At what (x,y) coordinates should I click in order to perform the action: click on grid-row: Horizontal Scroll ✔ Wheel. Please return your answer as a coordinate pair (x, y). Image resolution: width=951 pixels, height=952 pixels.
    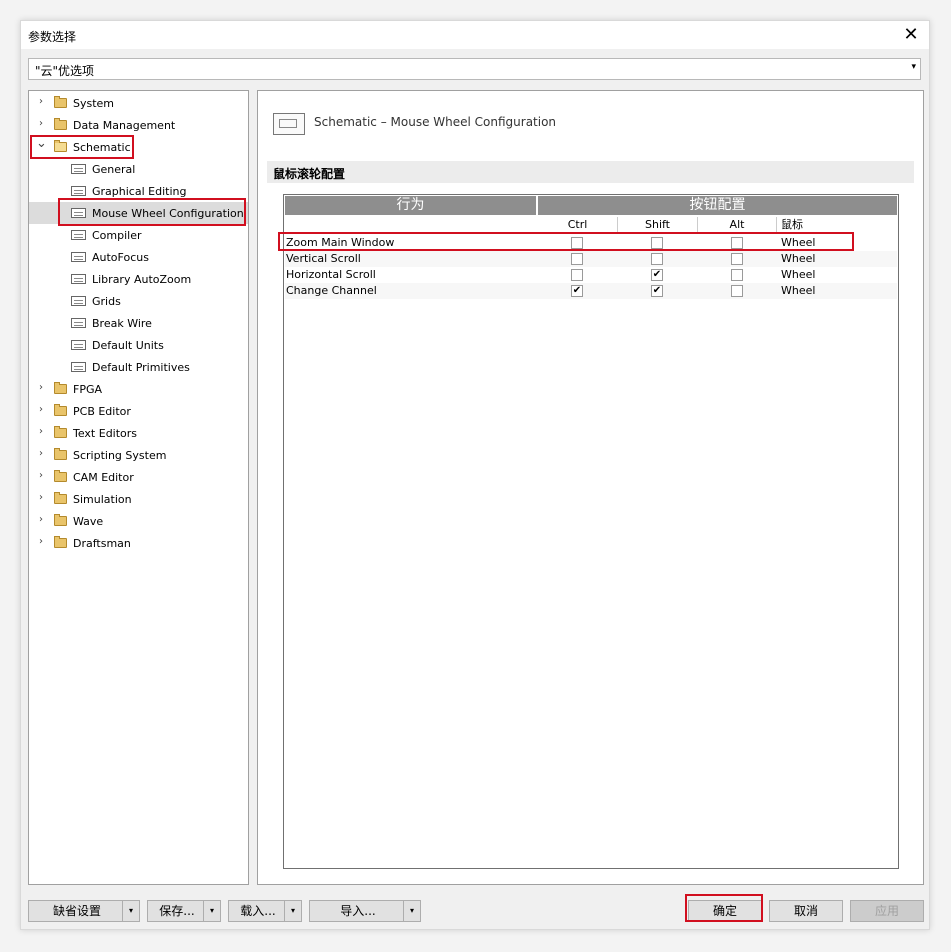
    Looking at the image, I should click on (591, 275).